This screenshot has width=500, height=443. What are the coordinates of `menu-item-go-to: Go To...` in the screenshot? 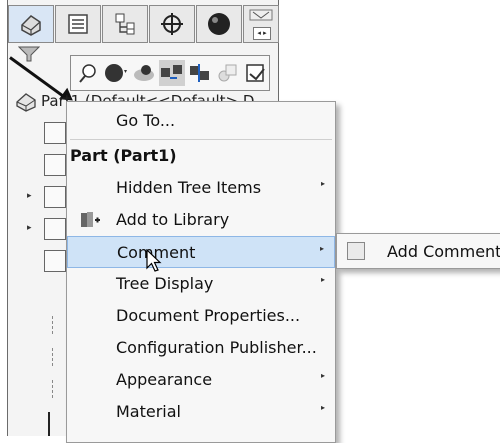 It's located at (201, 121).